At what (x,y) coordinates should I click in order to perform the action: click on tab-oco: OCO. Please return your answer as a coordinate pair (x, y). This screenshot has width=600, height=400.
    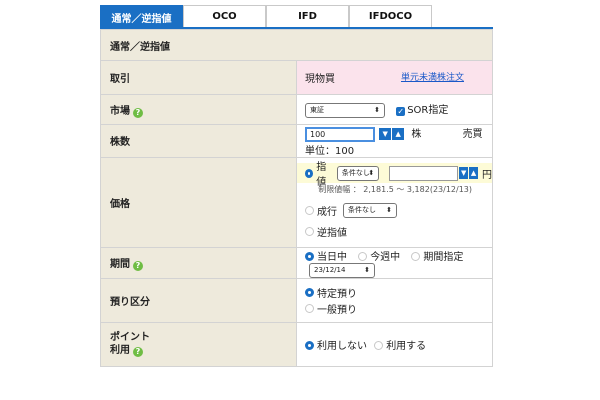
    Looking at the image, I should click on (224, 16).